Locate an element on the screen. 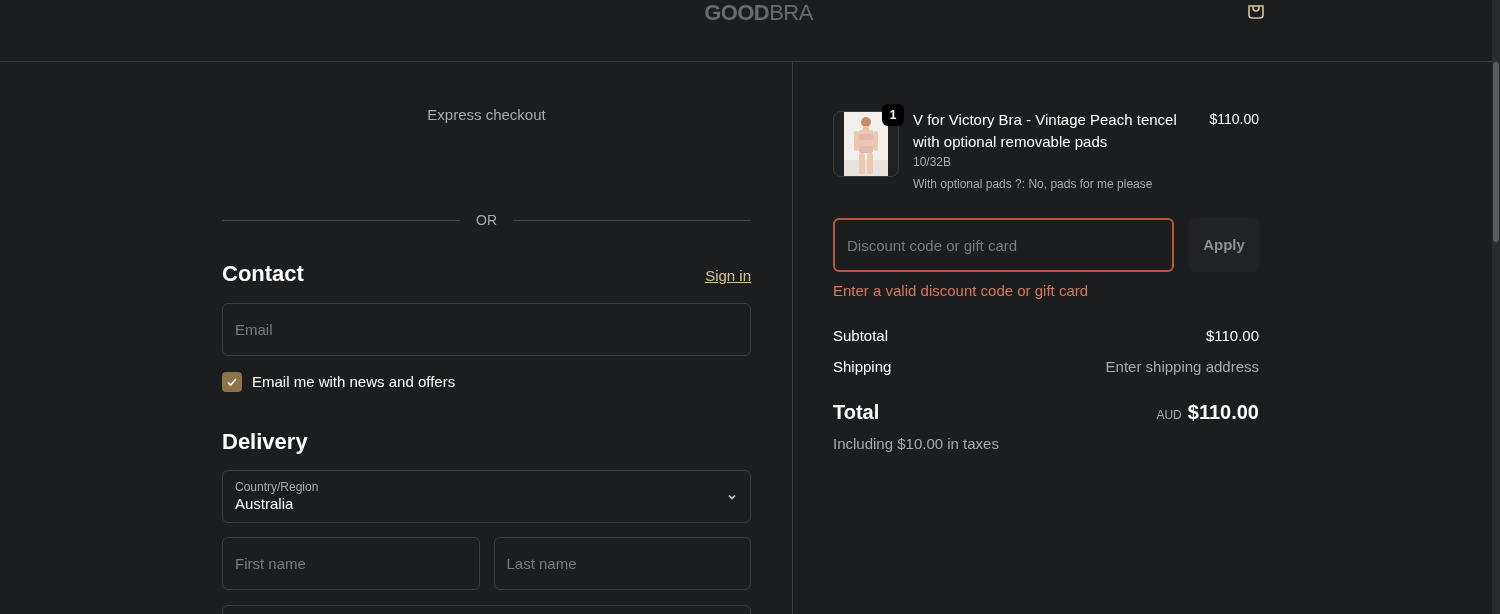  error-message: Enter a valid discount code or gift card is located at coordinates (961, 291).